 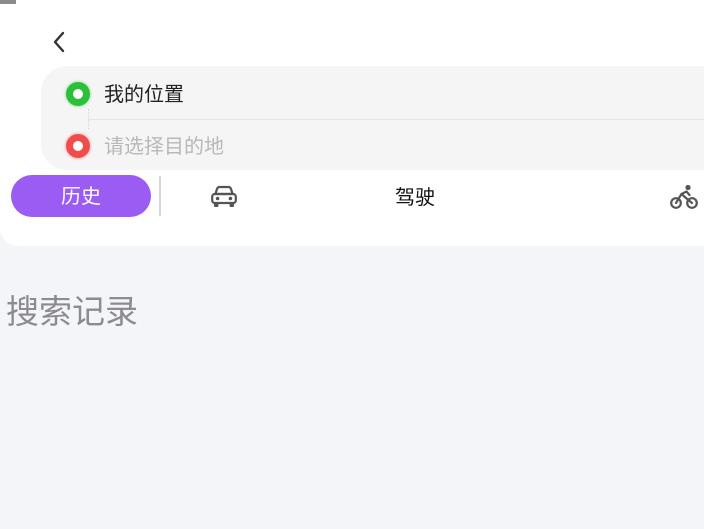 I want to click on back-button, so click(x=60, y=42).